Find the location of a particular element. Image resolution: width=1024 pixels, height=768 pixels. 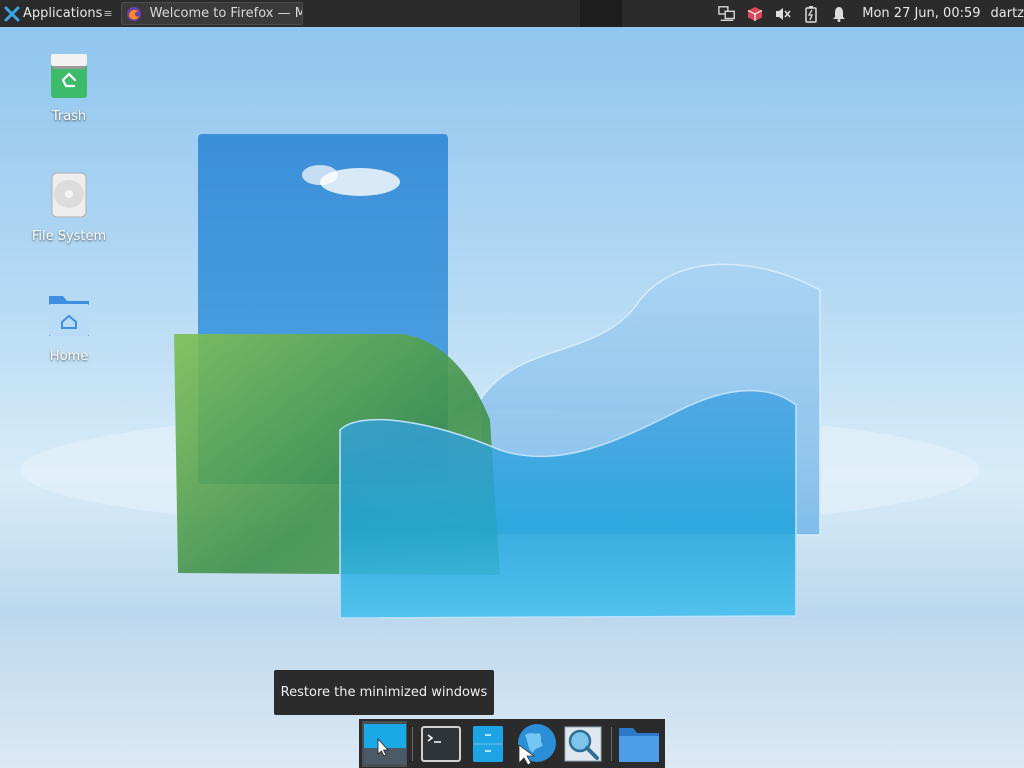

file-manager-button is located at coordinates (488, 744).